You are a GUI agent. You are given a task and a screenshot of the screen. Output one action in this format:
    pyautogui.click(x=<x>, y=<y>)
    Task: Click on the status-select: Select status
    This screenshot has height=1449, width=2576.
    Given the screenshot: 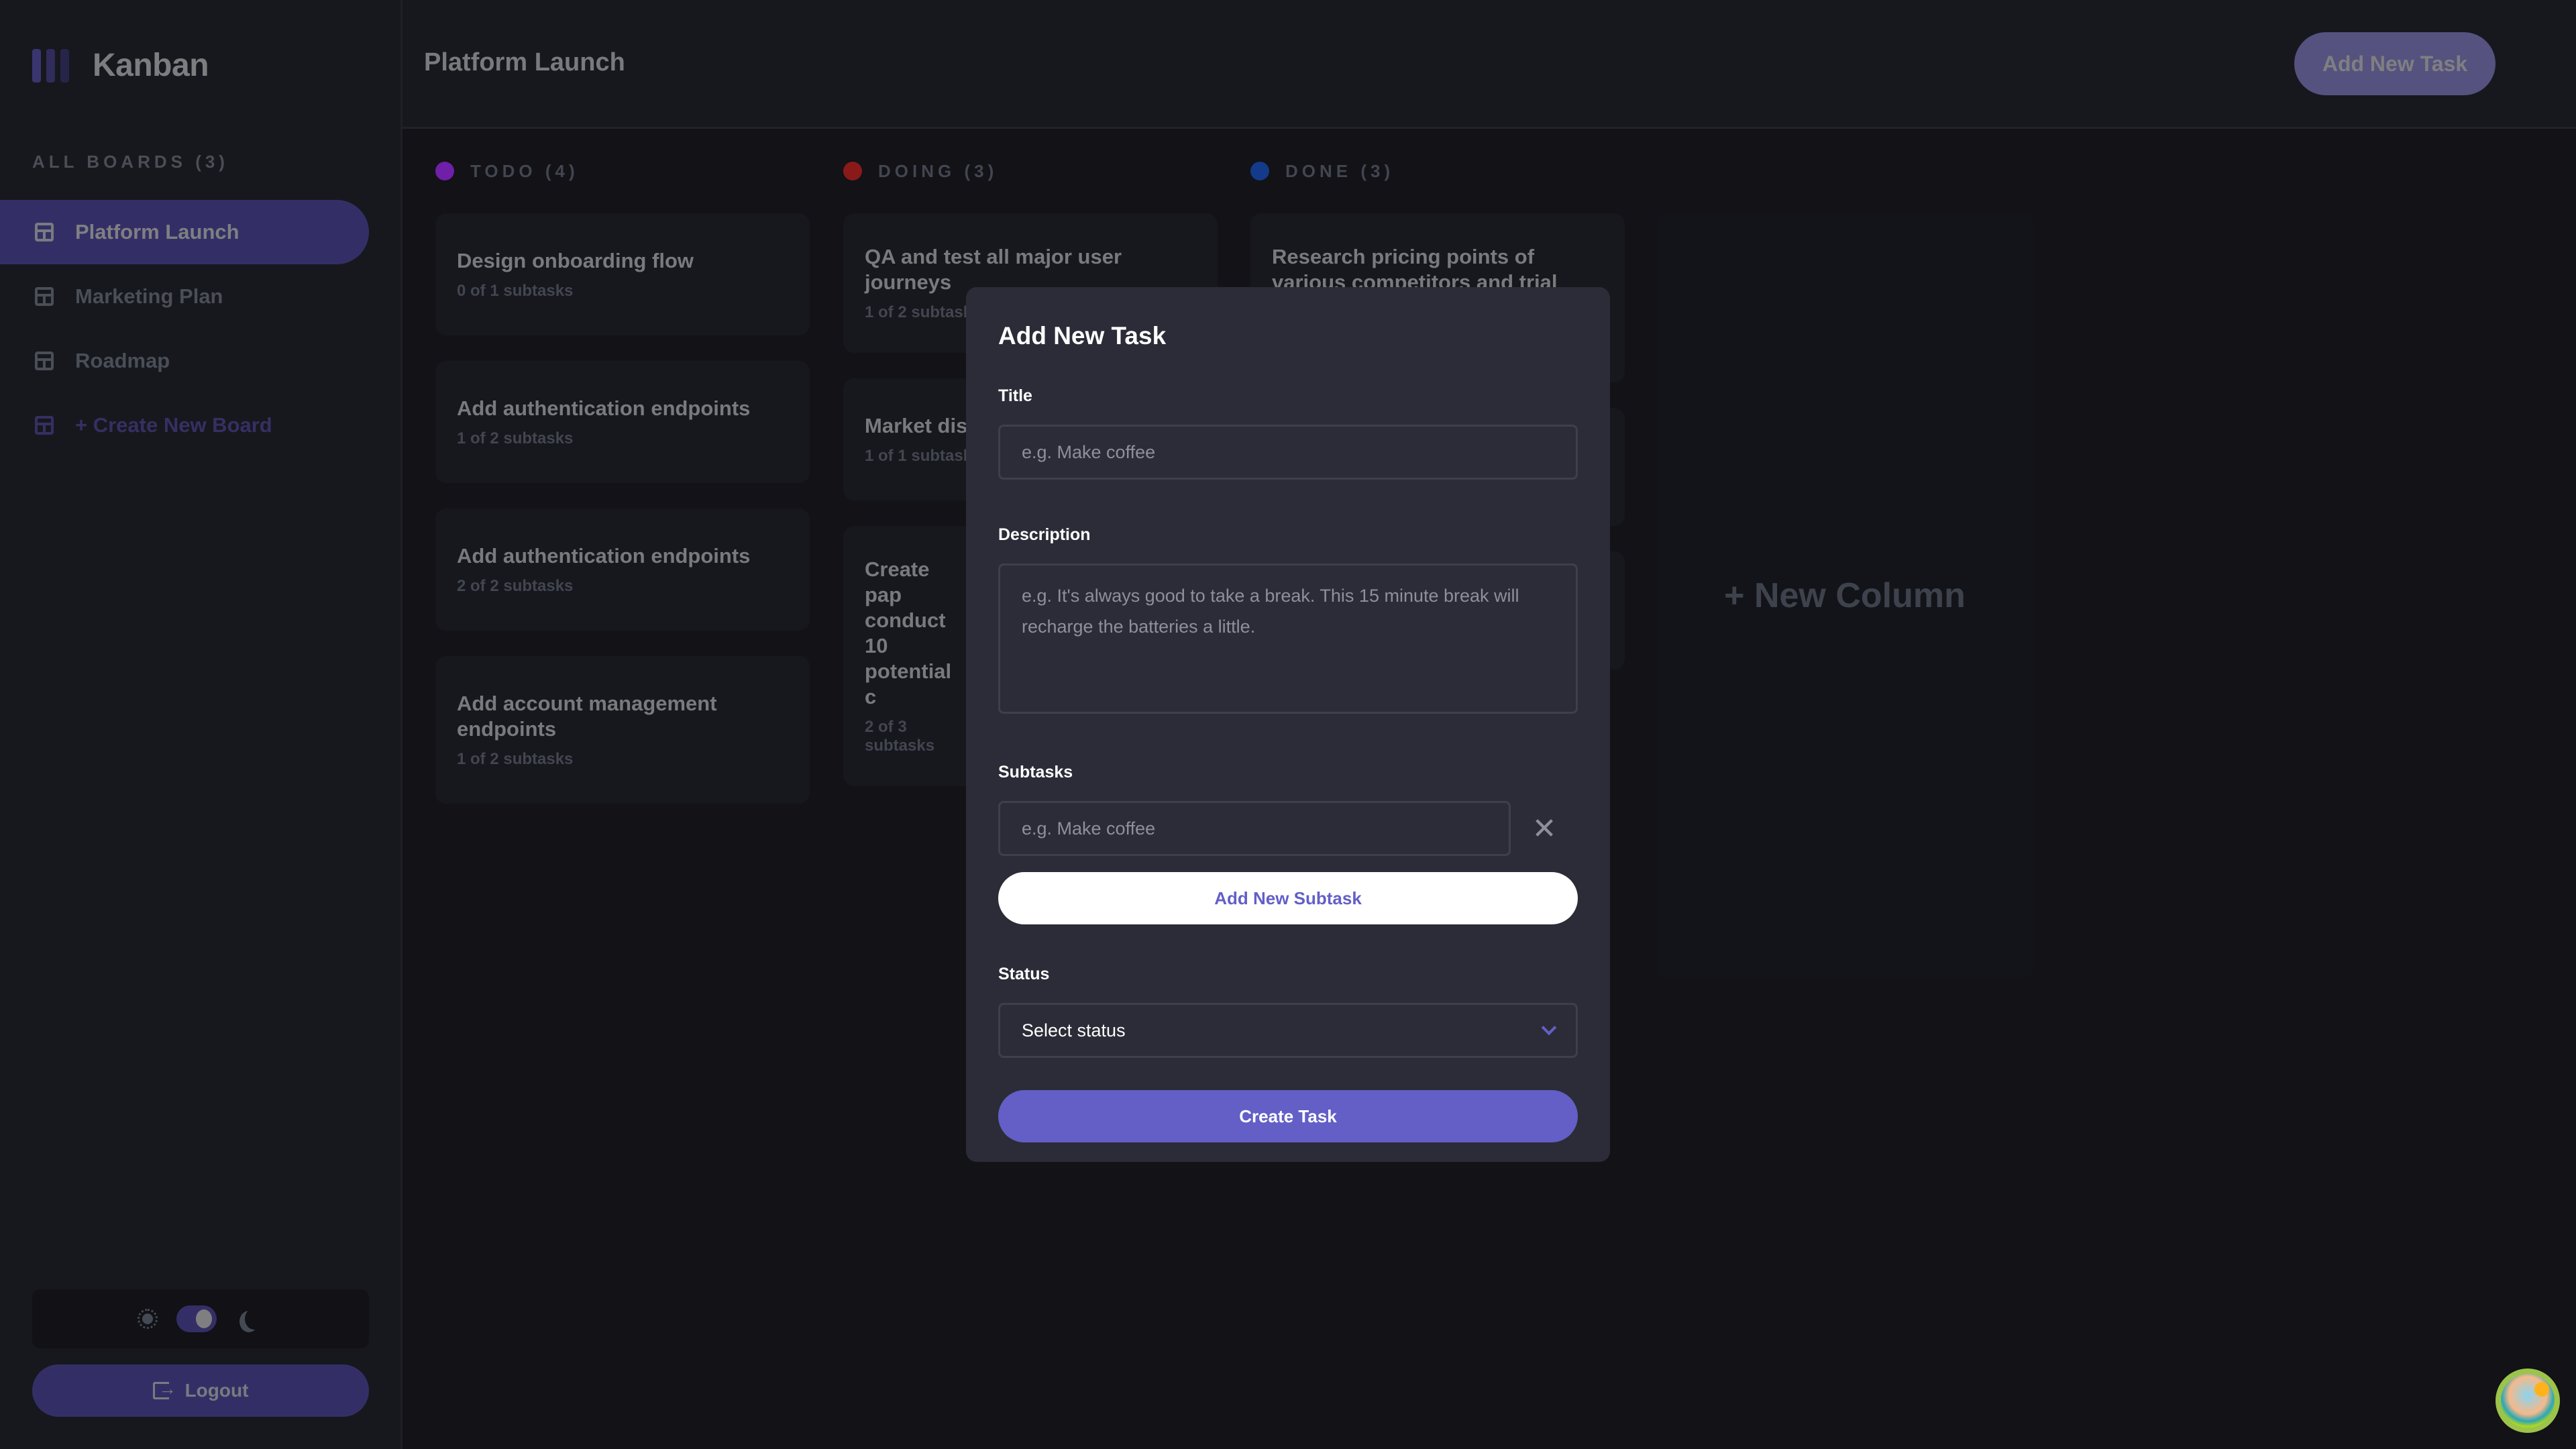 What is the action you would take?
    pyautogui.click(x=1288, y=1030)
    